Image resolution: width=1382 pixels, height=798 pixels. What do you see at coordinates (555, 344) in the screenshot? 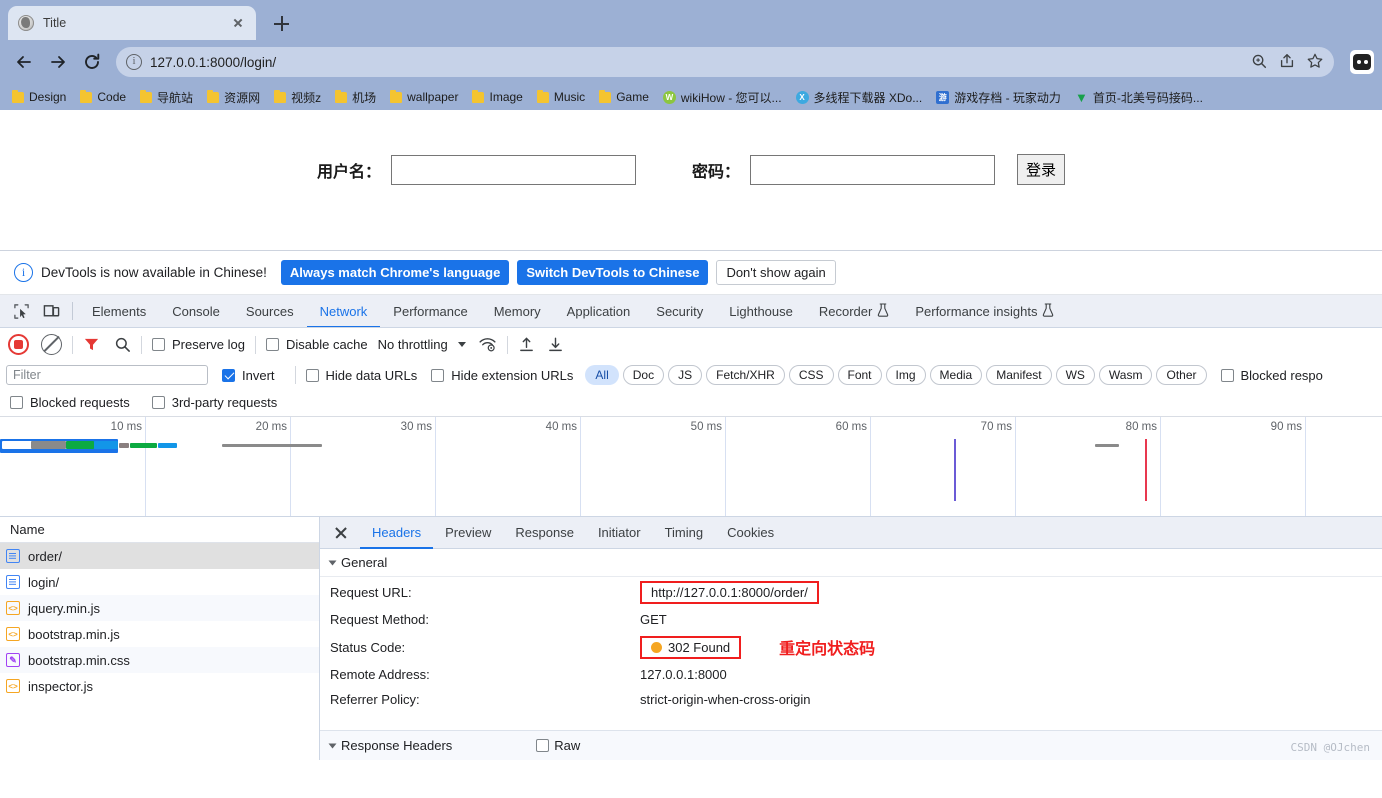
I see `export-har-icon` at bounding box center [555, 344].